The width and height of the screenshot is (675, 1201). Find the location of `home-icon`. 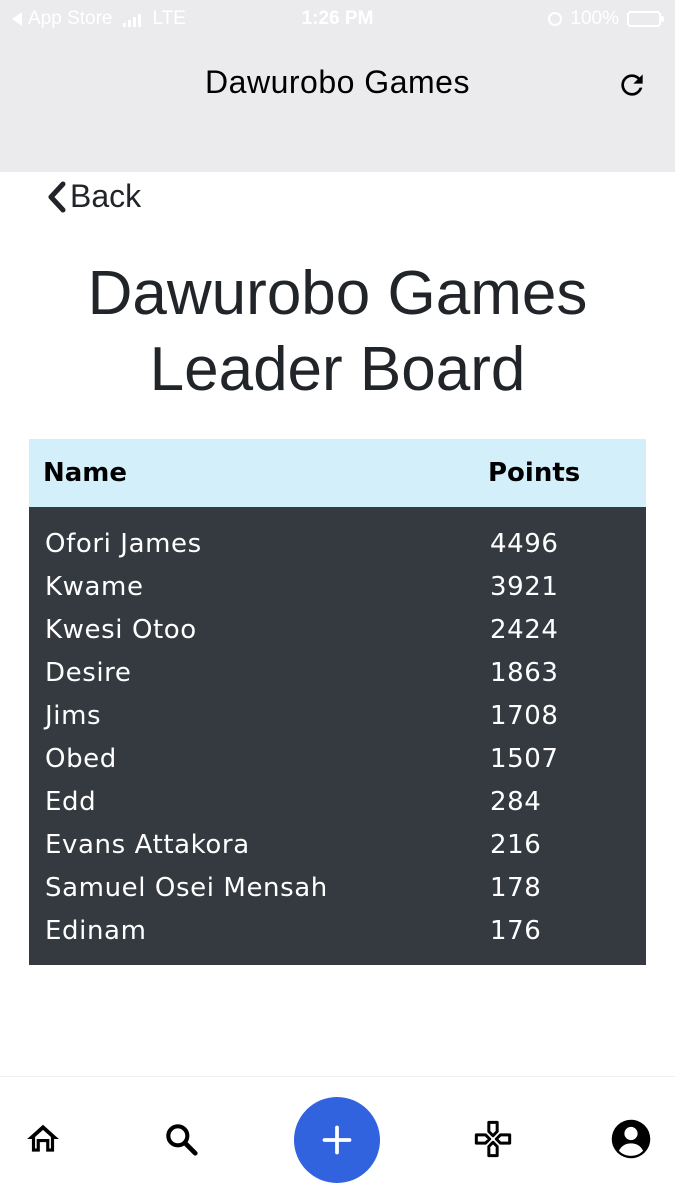

home-icon is located at coordinates (43, 1138).